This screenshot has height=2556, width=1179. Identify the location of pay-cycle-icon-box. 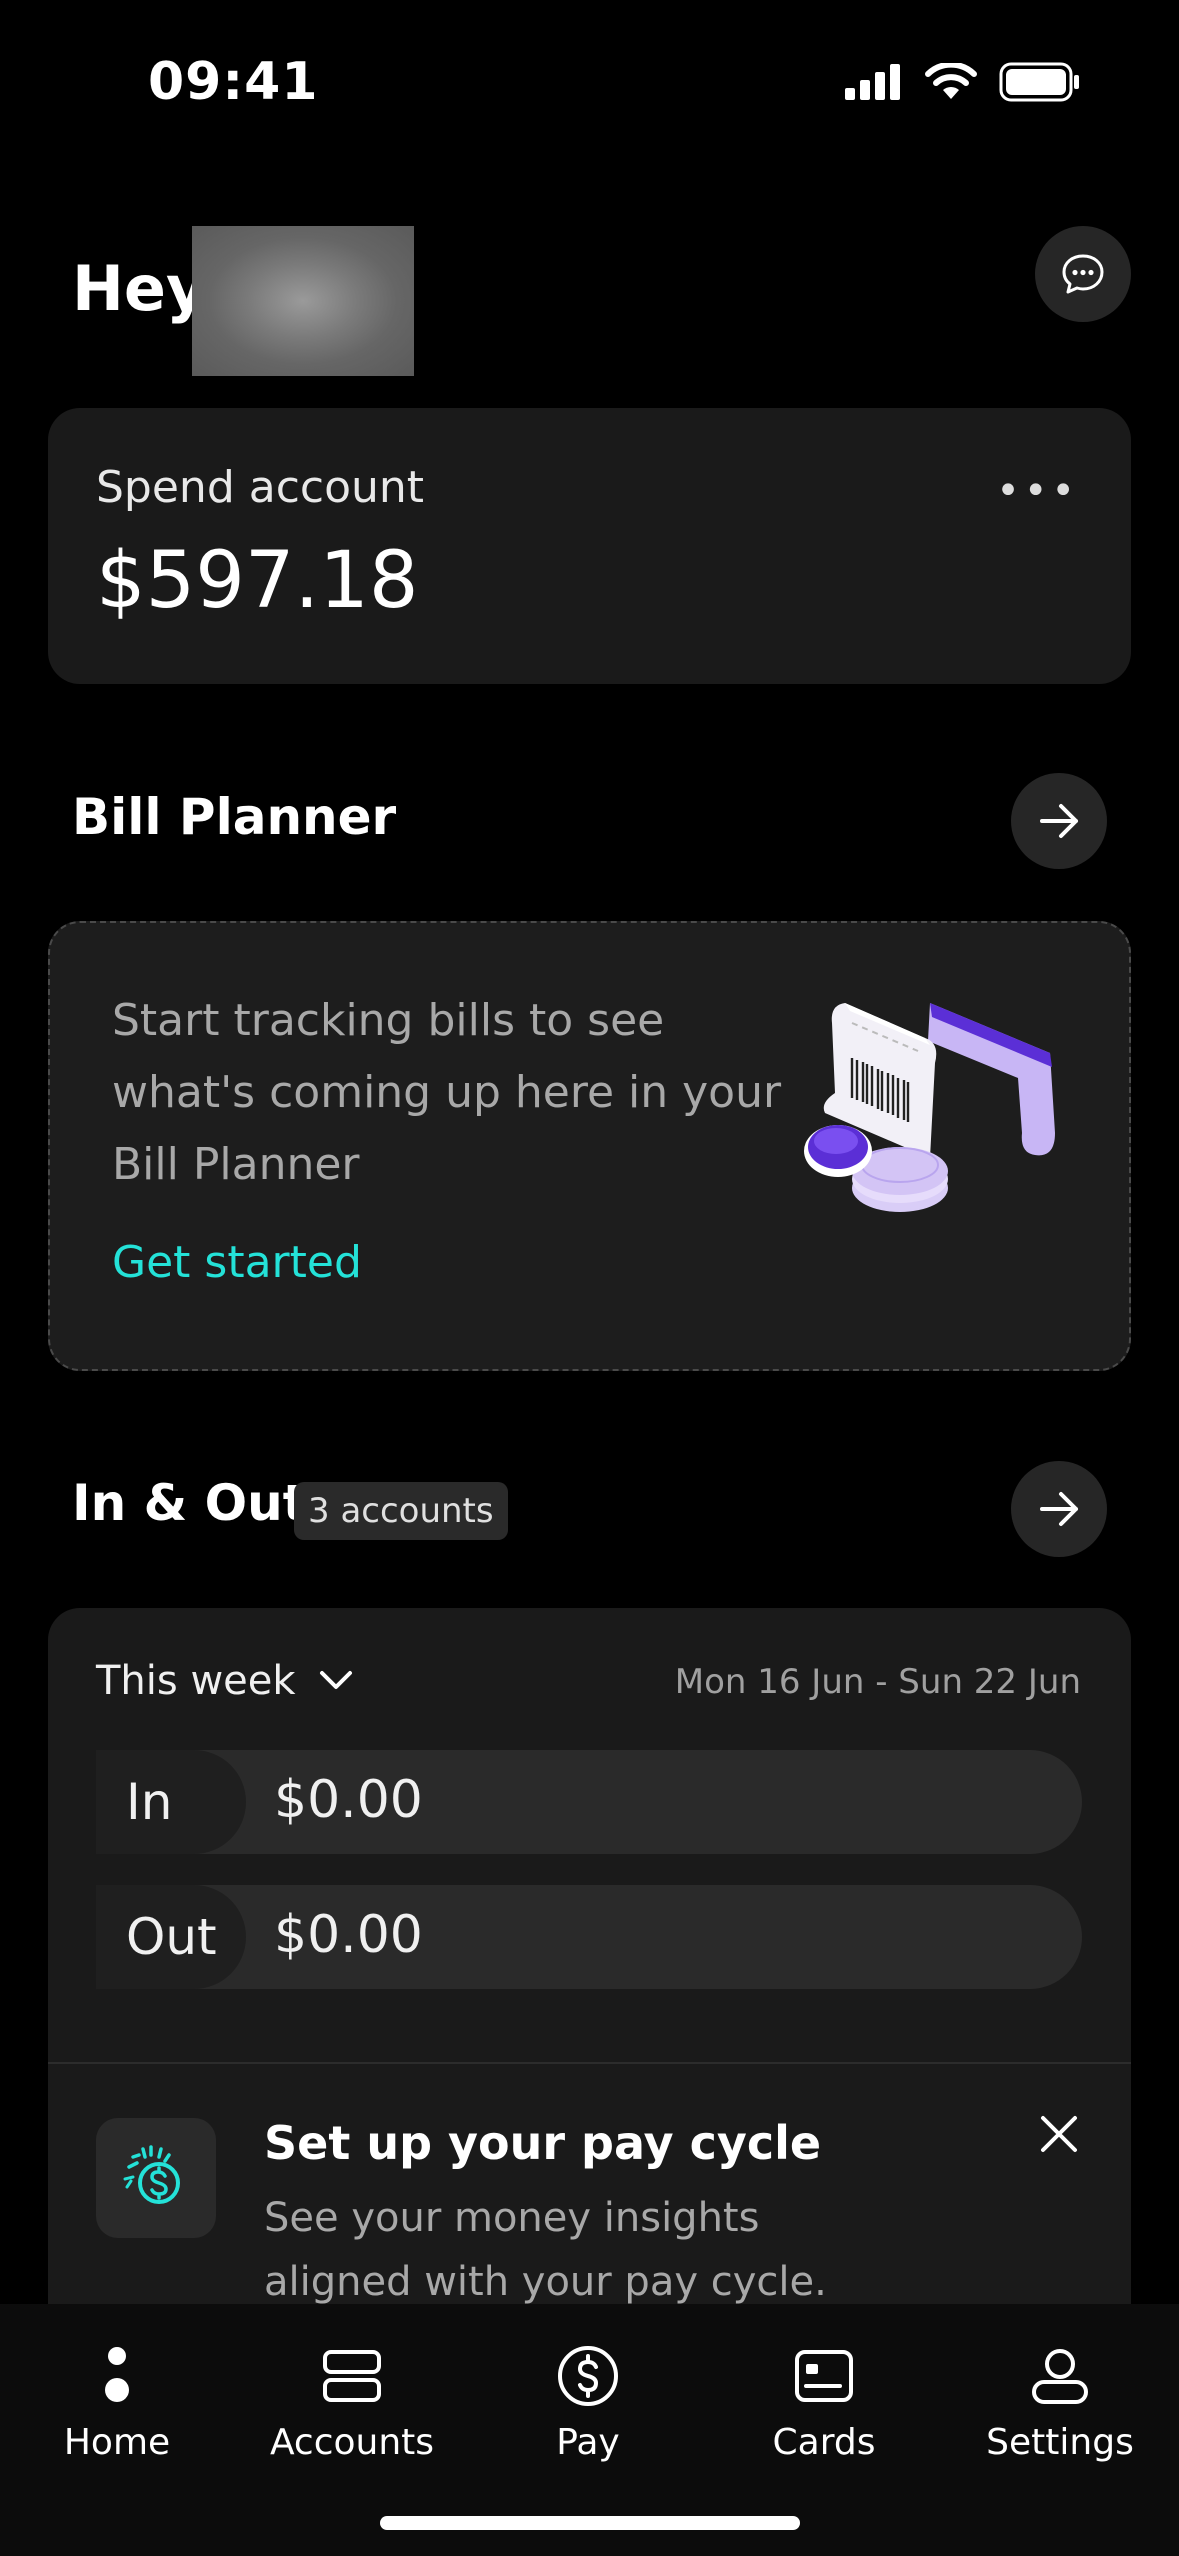
(156, 2178).